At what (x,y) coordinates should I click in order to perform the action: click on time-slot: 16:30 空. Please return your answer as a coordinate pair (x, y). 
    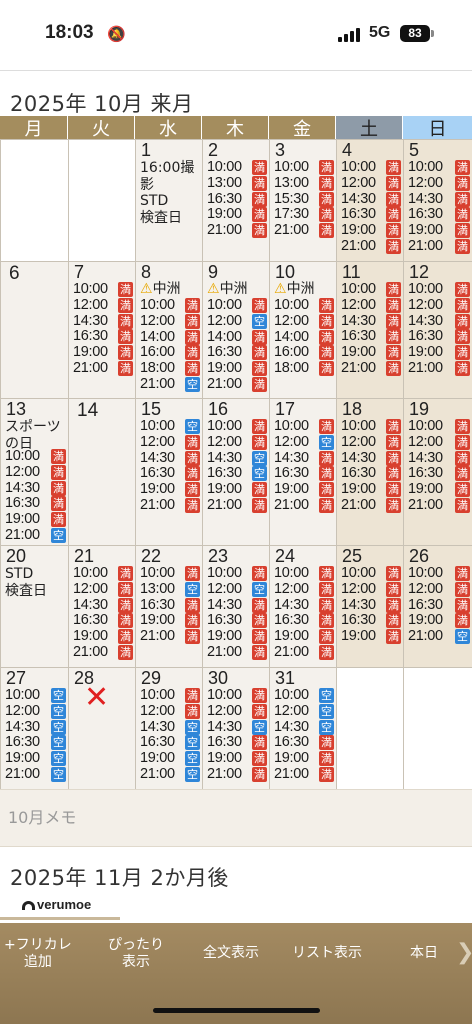
    Looking at the image, I should click on (35, 743).